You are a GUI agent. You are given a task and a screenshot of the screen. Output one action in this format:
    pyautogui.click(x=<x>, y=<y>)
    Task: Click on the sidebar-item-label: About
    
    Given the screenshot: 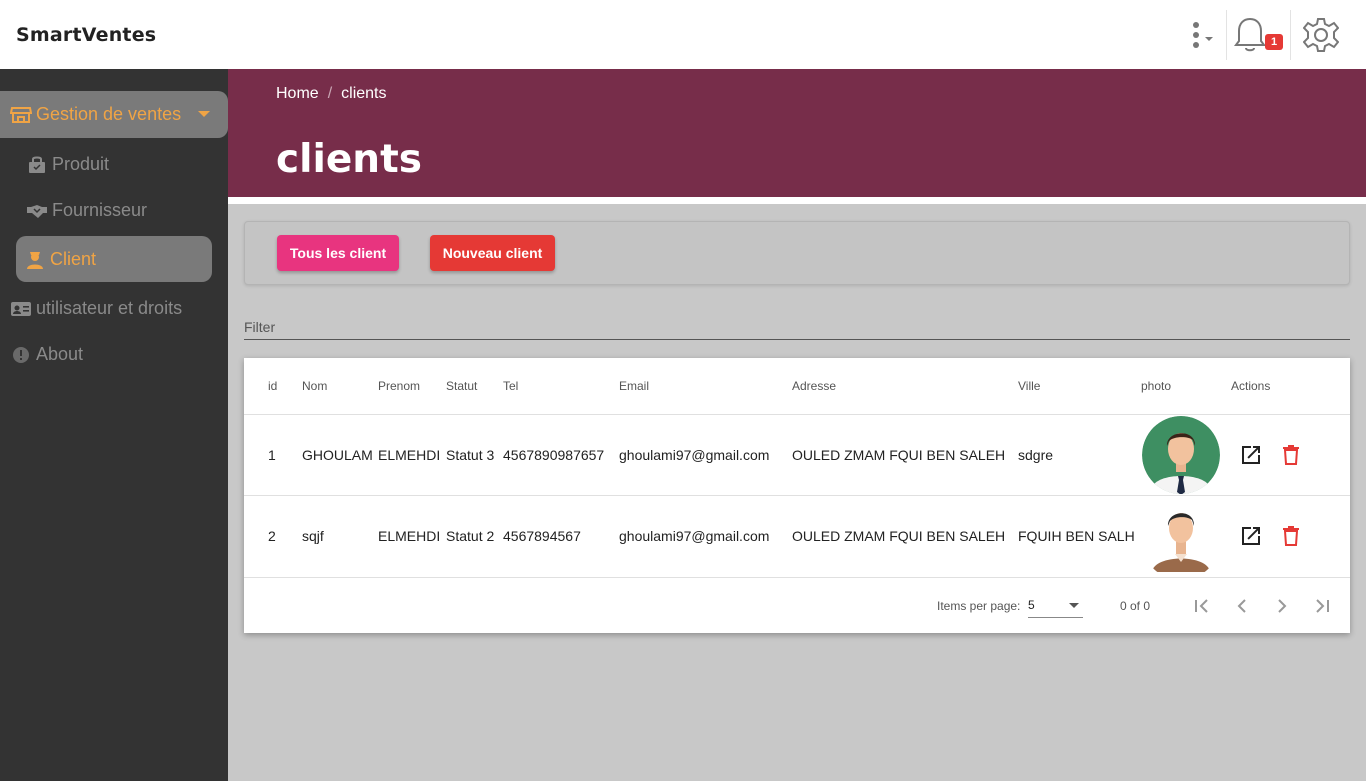 What is the action you would take?
    pyautogui.click(x=60, y=354)
    